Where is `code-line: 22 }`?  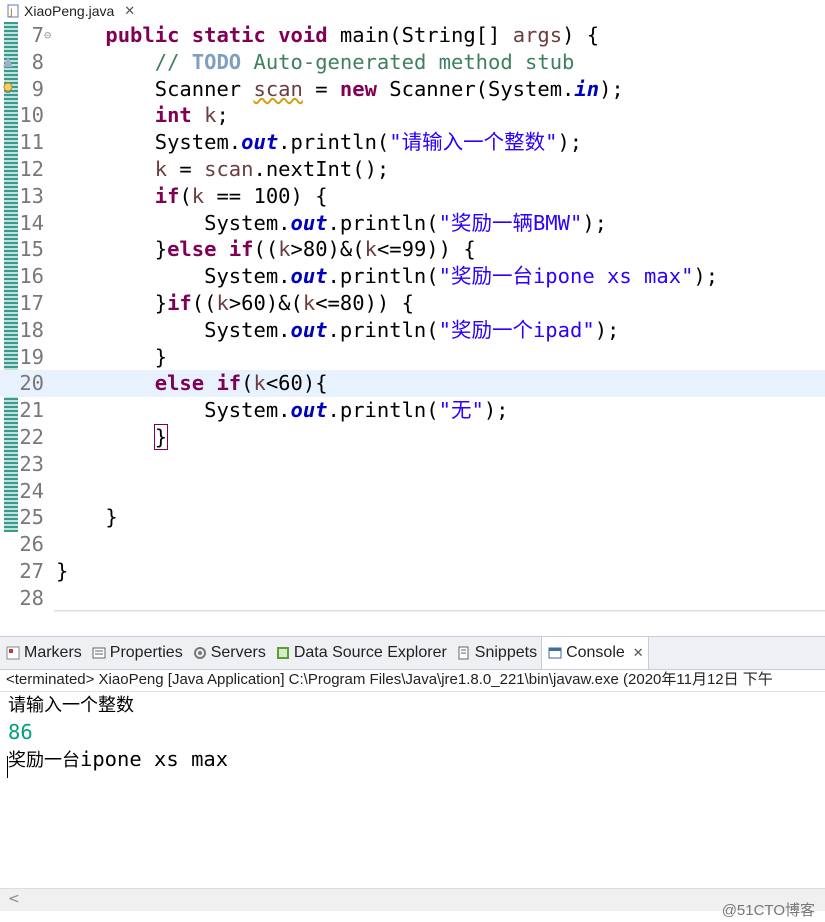
code-line: 22 } is located at coordinates (412, 437).